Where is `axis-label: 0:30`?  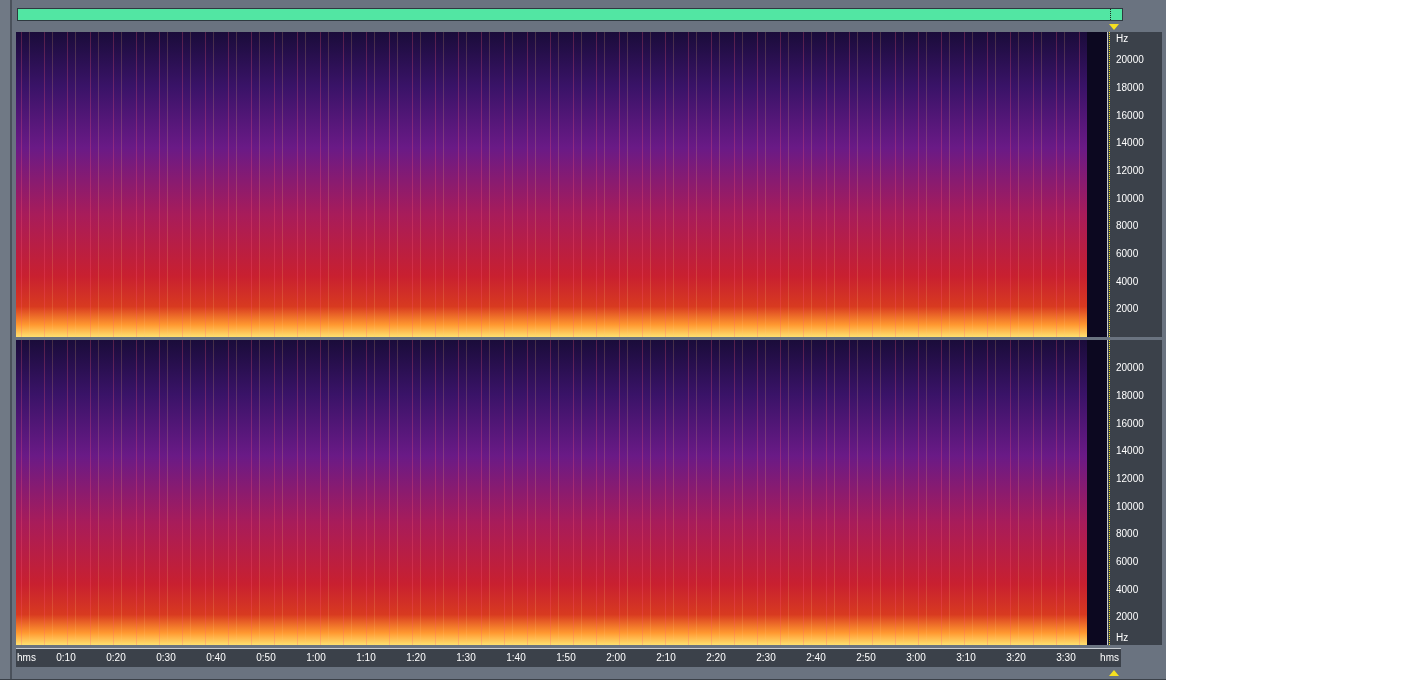
axis-label: 0:30 is located at coordinates (166, 658).